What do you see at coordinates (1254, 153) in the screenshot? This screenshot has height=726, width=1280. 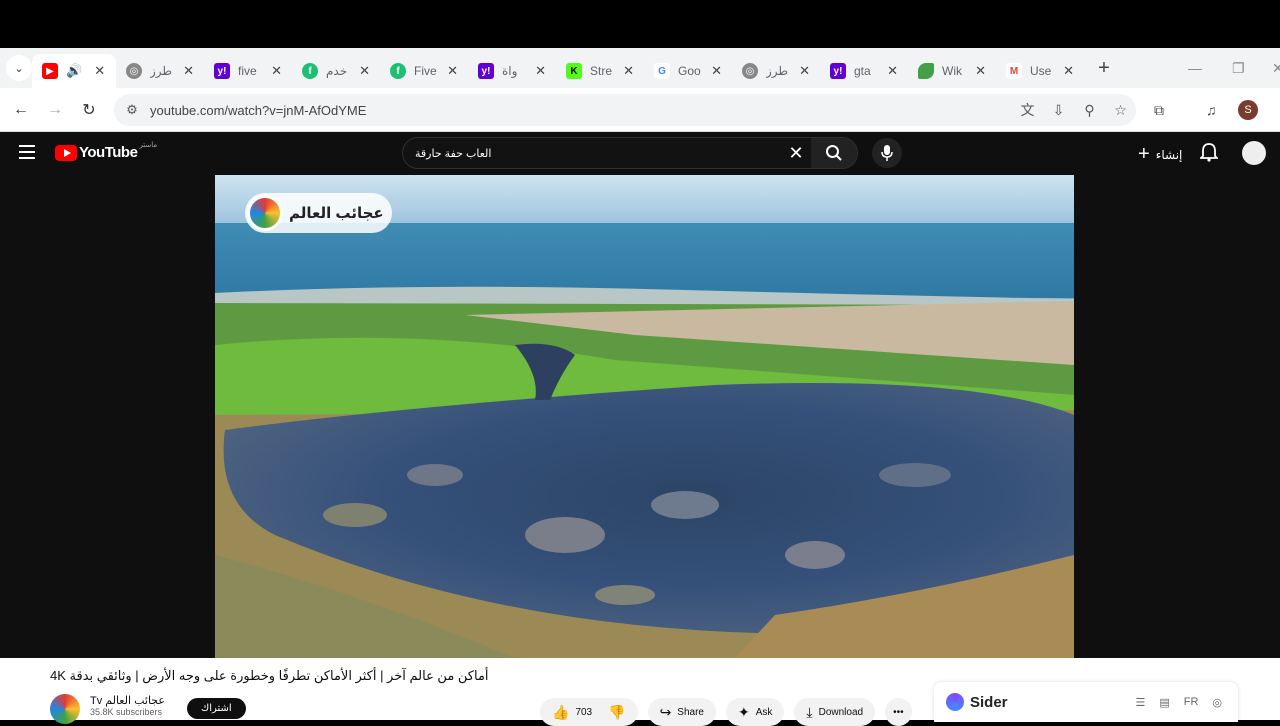 I see `account-avatar` at bounding box center [1254, 153].